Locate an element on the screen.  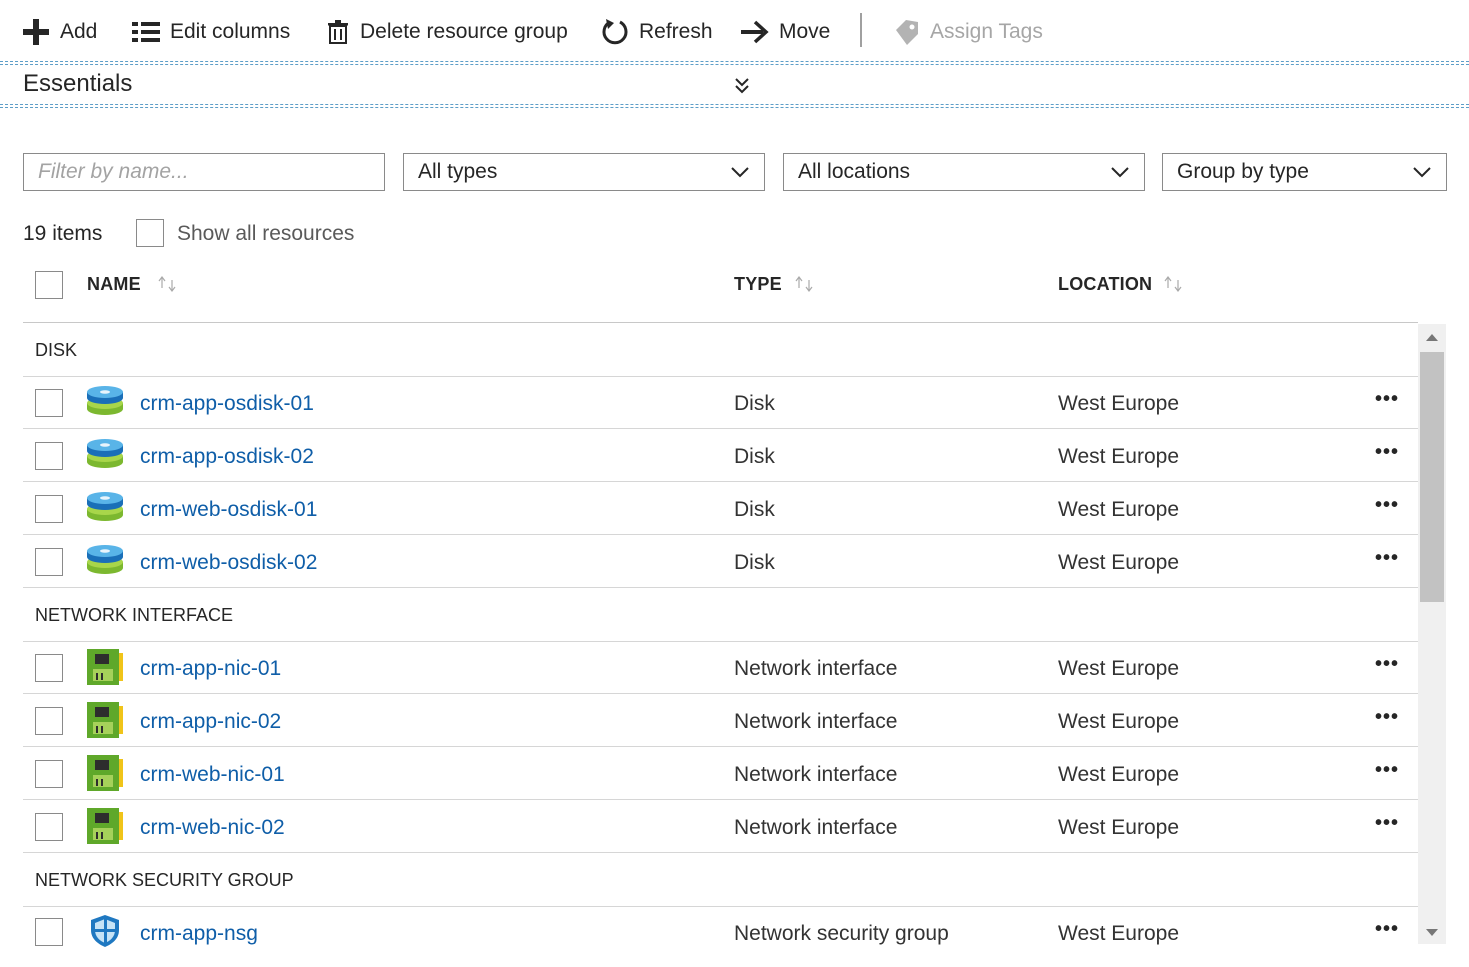
resource-name-link: crm-web-osdisk-02 is located at coordinates (228, 563).